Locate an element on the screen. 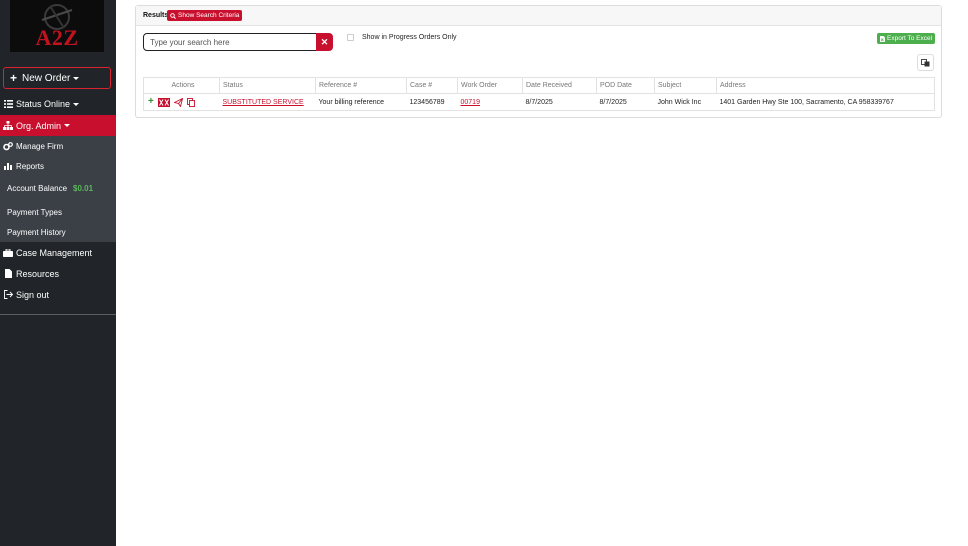 This screenshot has width=968, height=546. reference-cell: Your billing reference is located at coordinates (361, 102).